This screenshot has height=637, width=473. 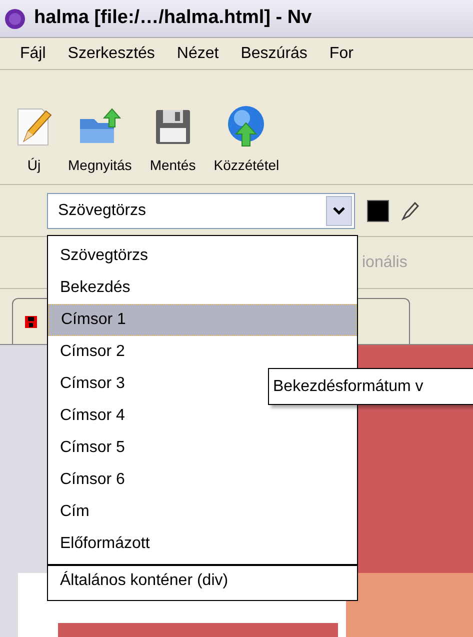 I want to click on dropdown-option: Előformázott, so click(x=202, y=544).